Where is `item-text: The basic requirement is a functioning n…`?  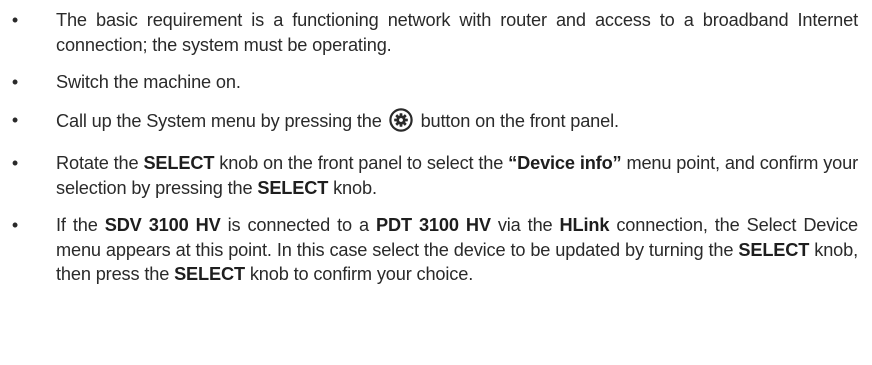 item-text: The basic requirement is a functioning n… is located at coordinates (457, 32).